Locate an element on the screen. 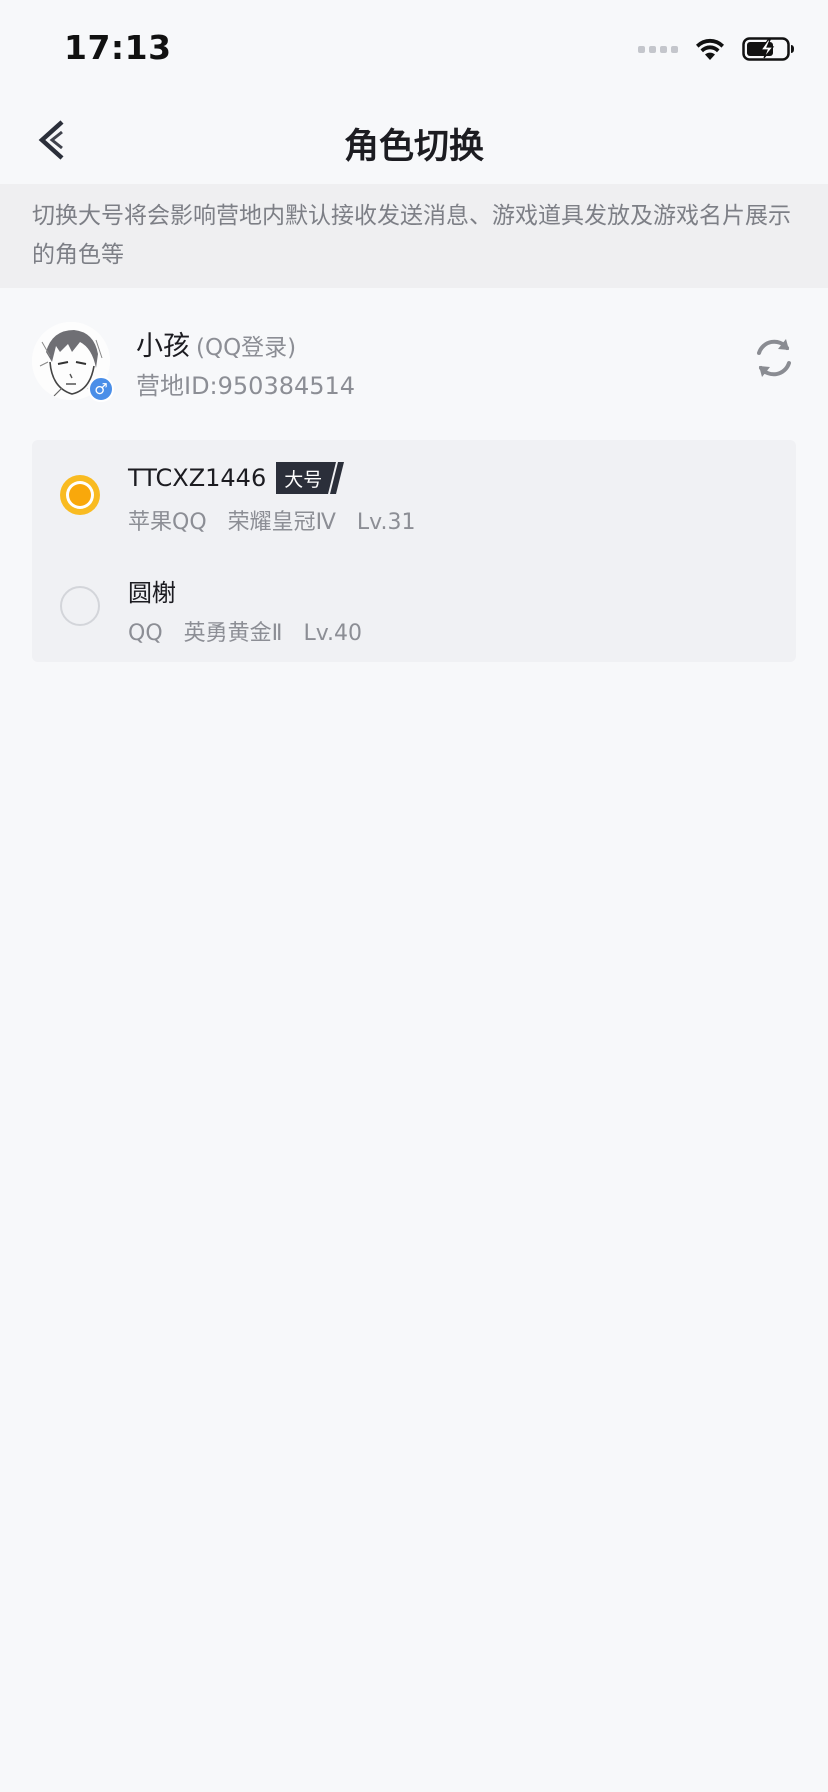 The image size is (828, 1792). login-method: (QQ登录) is located at coordinates (246, 348).